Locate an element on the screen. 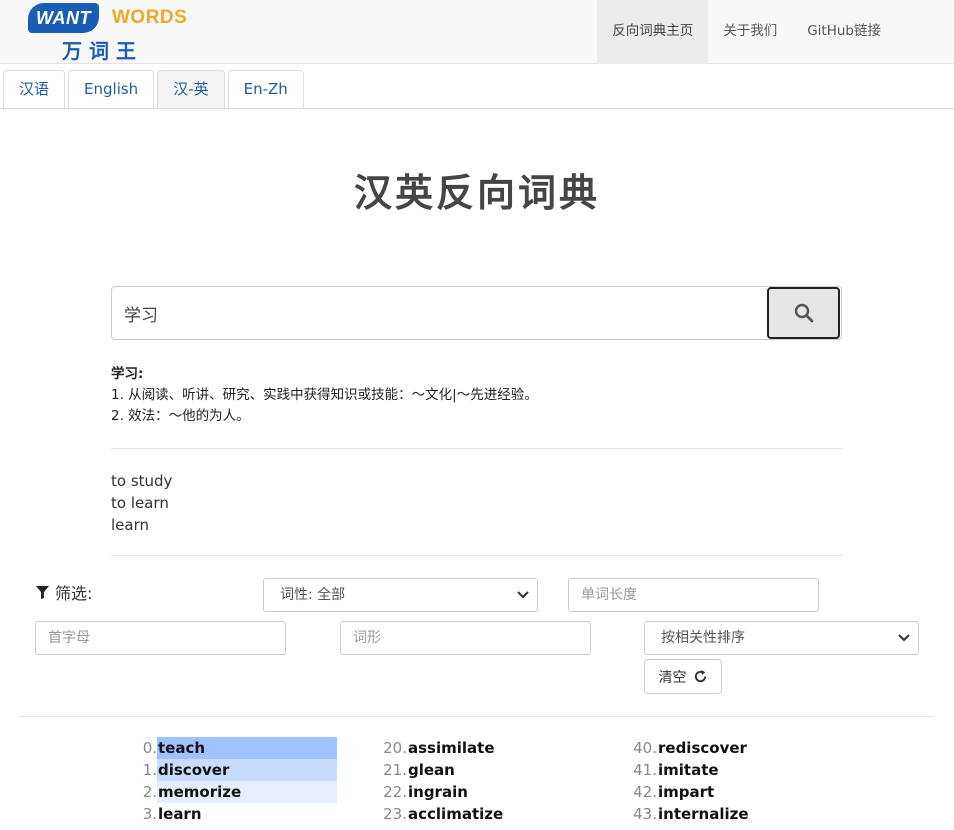  result-number: 40. is located at coordinates (645, 748).